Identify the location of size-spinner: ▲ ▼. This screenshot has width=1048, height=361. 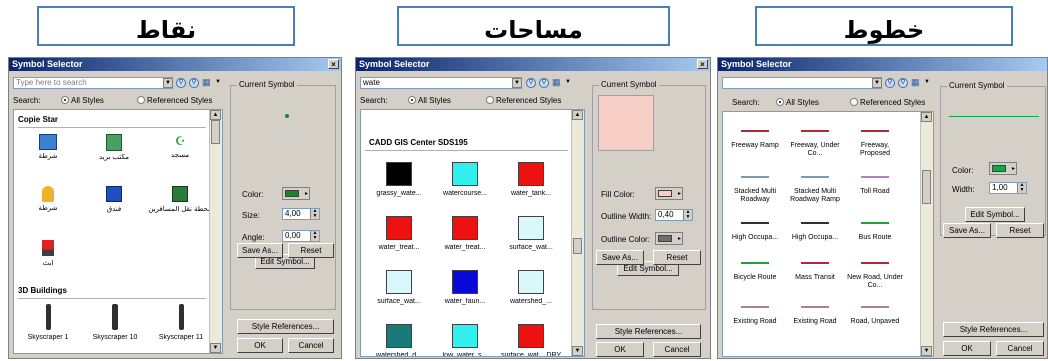
(314, 214).